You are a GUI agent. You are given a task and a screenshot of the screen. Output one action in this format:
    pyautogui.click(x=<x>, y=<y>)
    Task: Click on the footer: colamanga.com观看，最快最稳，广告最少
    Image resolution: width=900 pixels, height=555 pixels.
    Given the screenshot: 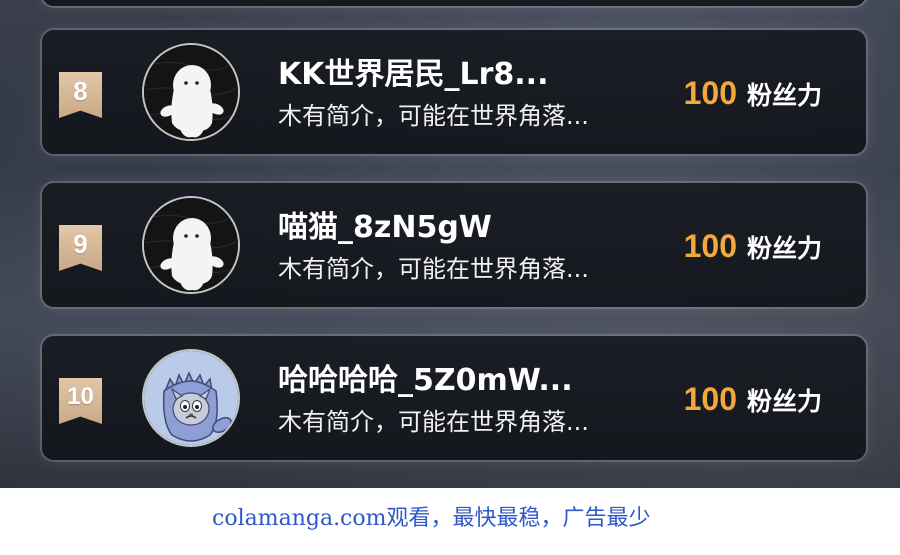 What is the action you would take?
    pyautogui.click(x=450, y=521)
    